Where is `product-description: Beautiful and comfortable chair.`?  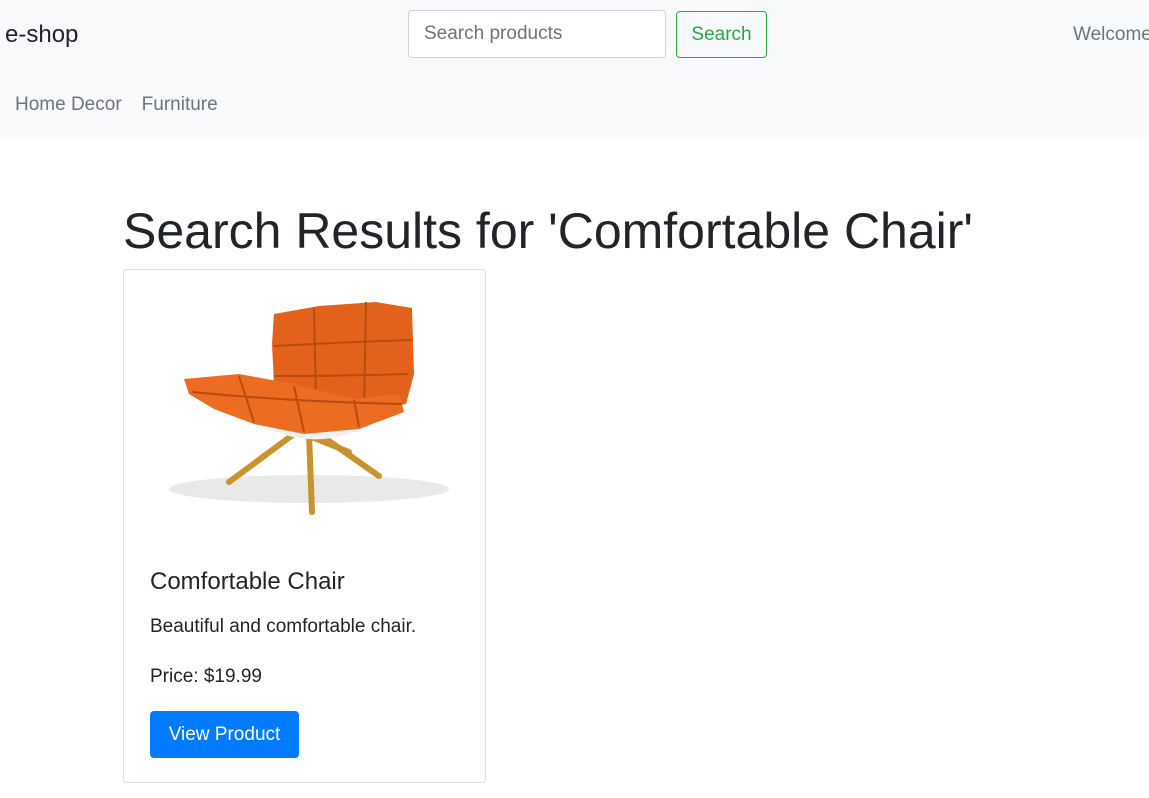
product-description: Beautiful and comfortable chair. is located at coordinates (283, 626).